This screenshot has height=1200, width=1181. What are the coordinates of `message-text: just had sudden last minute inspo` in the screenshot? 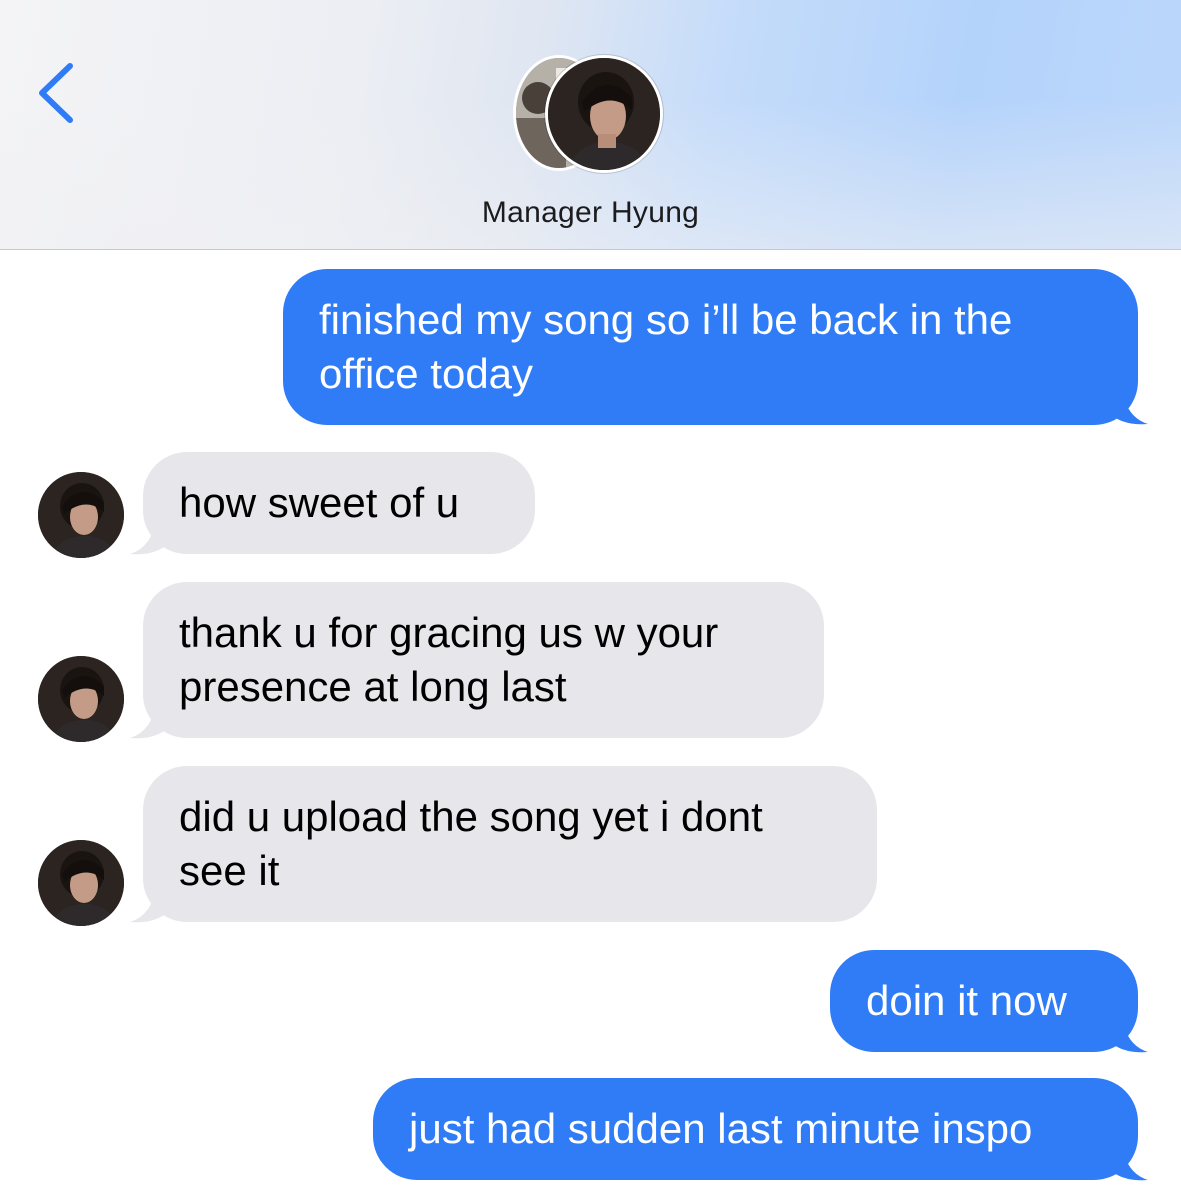 It's located at (721, 1128).